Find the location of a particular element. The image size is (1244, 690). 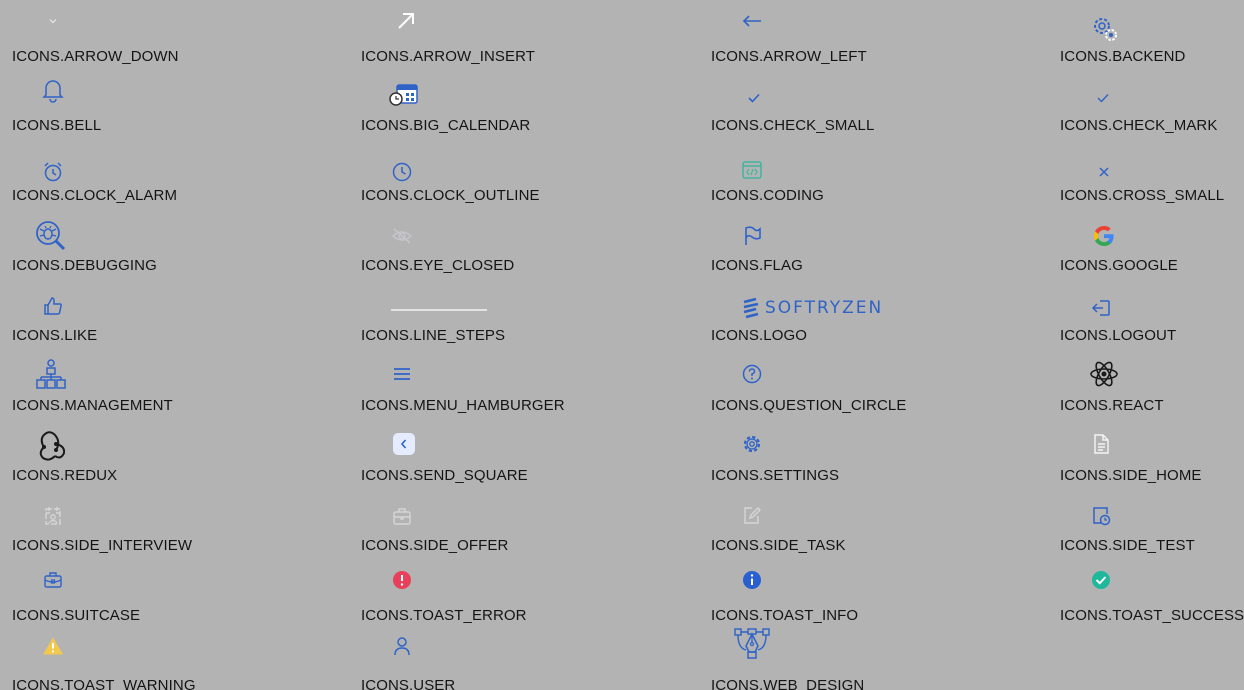

icon-cell-toast-error: ICONS.TOAST_ERROR is located at coordinates (531, 602).